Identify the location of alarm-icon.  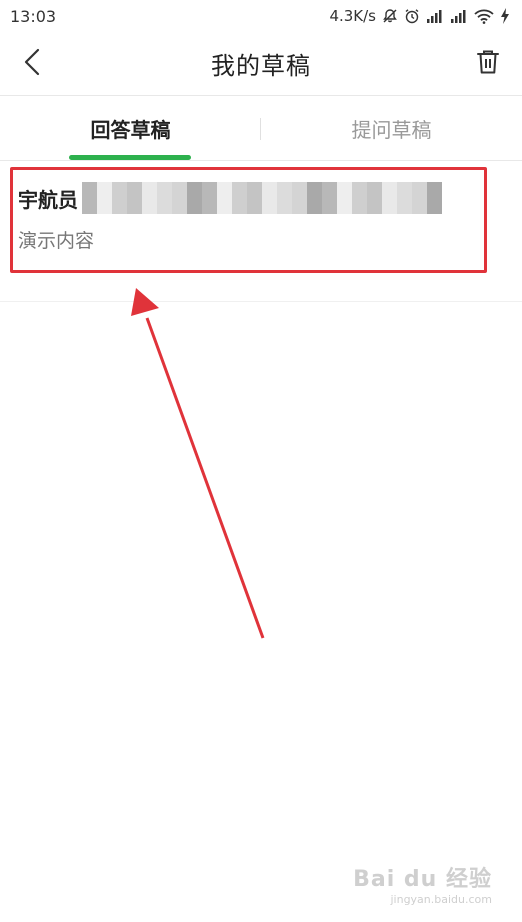
(412, 16).